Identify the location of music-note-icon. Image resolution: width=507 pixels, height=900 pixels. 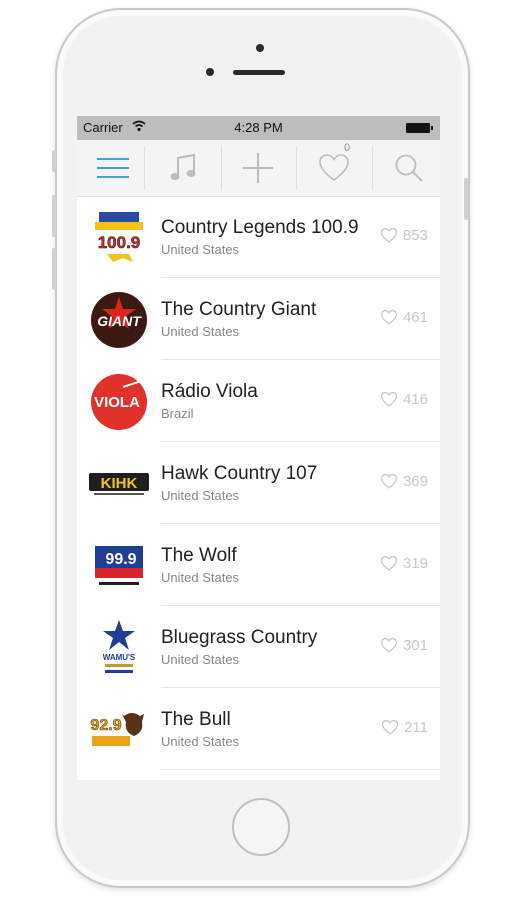
(183, 166).